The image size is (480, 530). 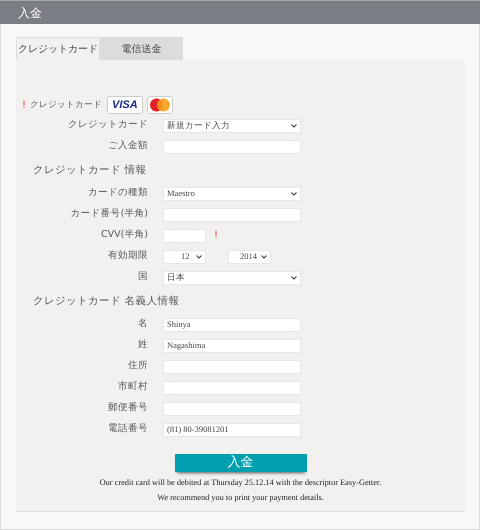 What do you see at coordinates (249, 257) in the screenshot?
I see `select-field: 2014` at bounding box center [249, 257].